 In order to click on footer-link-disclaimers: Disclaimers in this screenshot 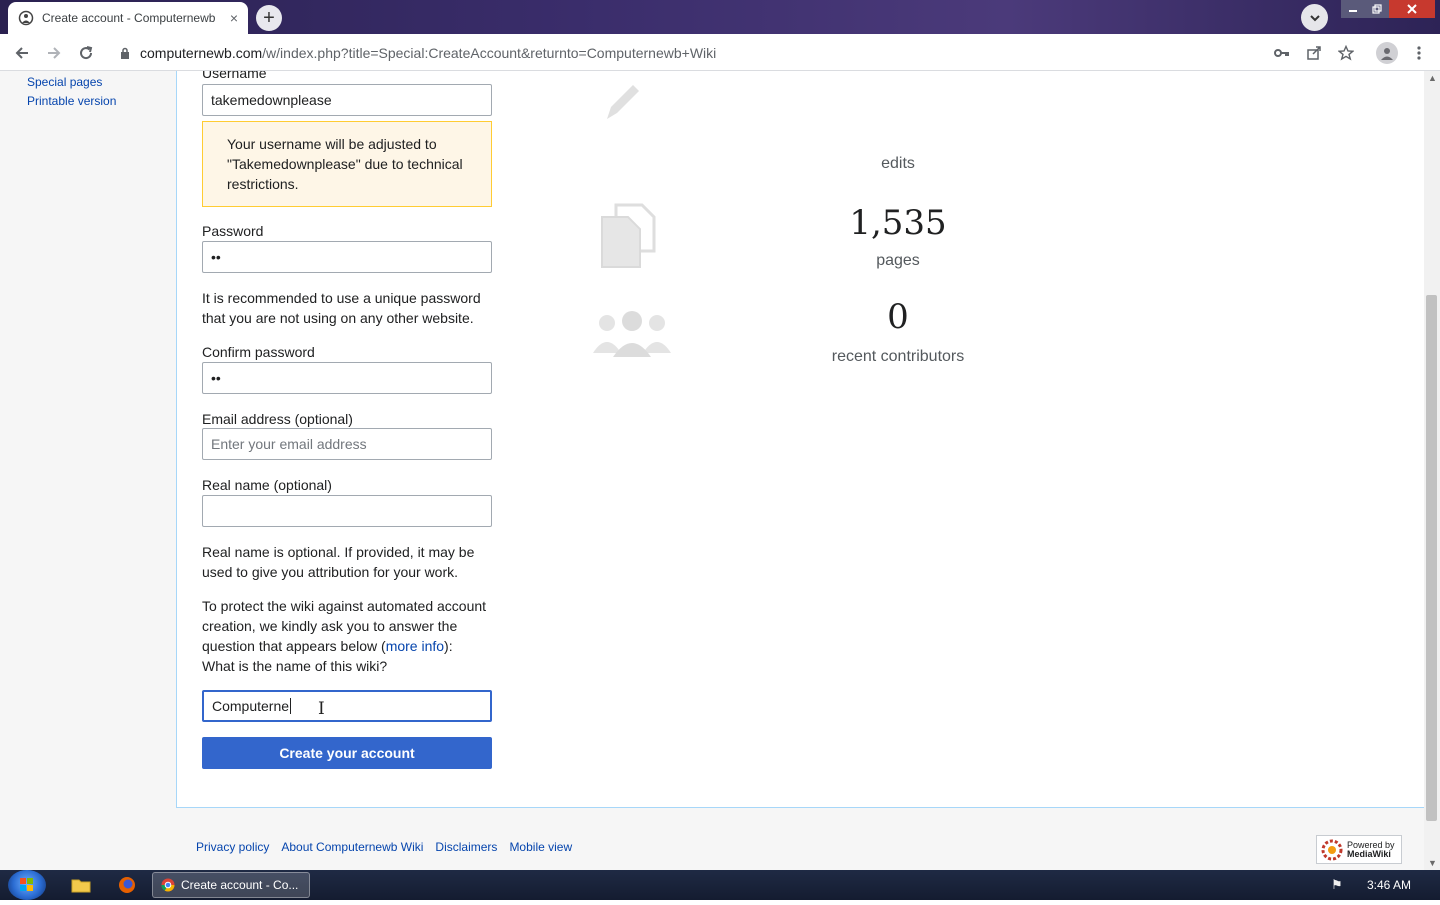, I will do `click(466, 847)`.